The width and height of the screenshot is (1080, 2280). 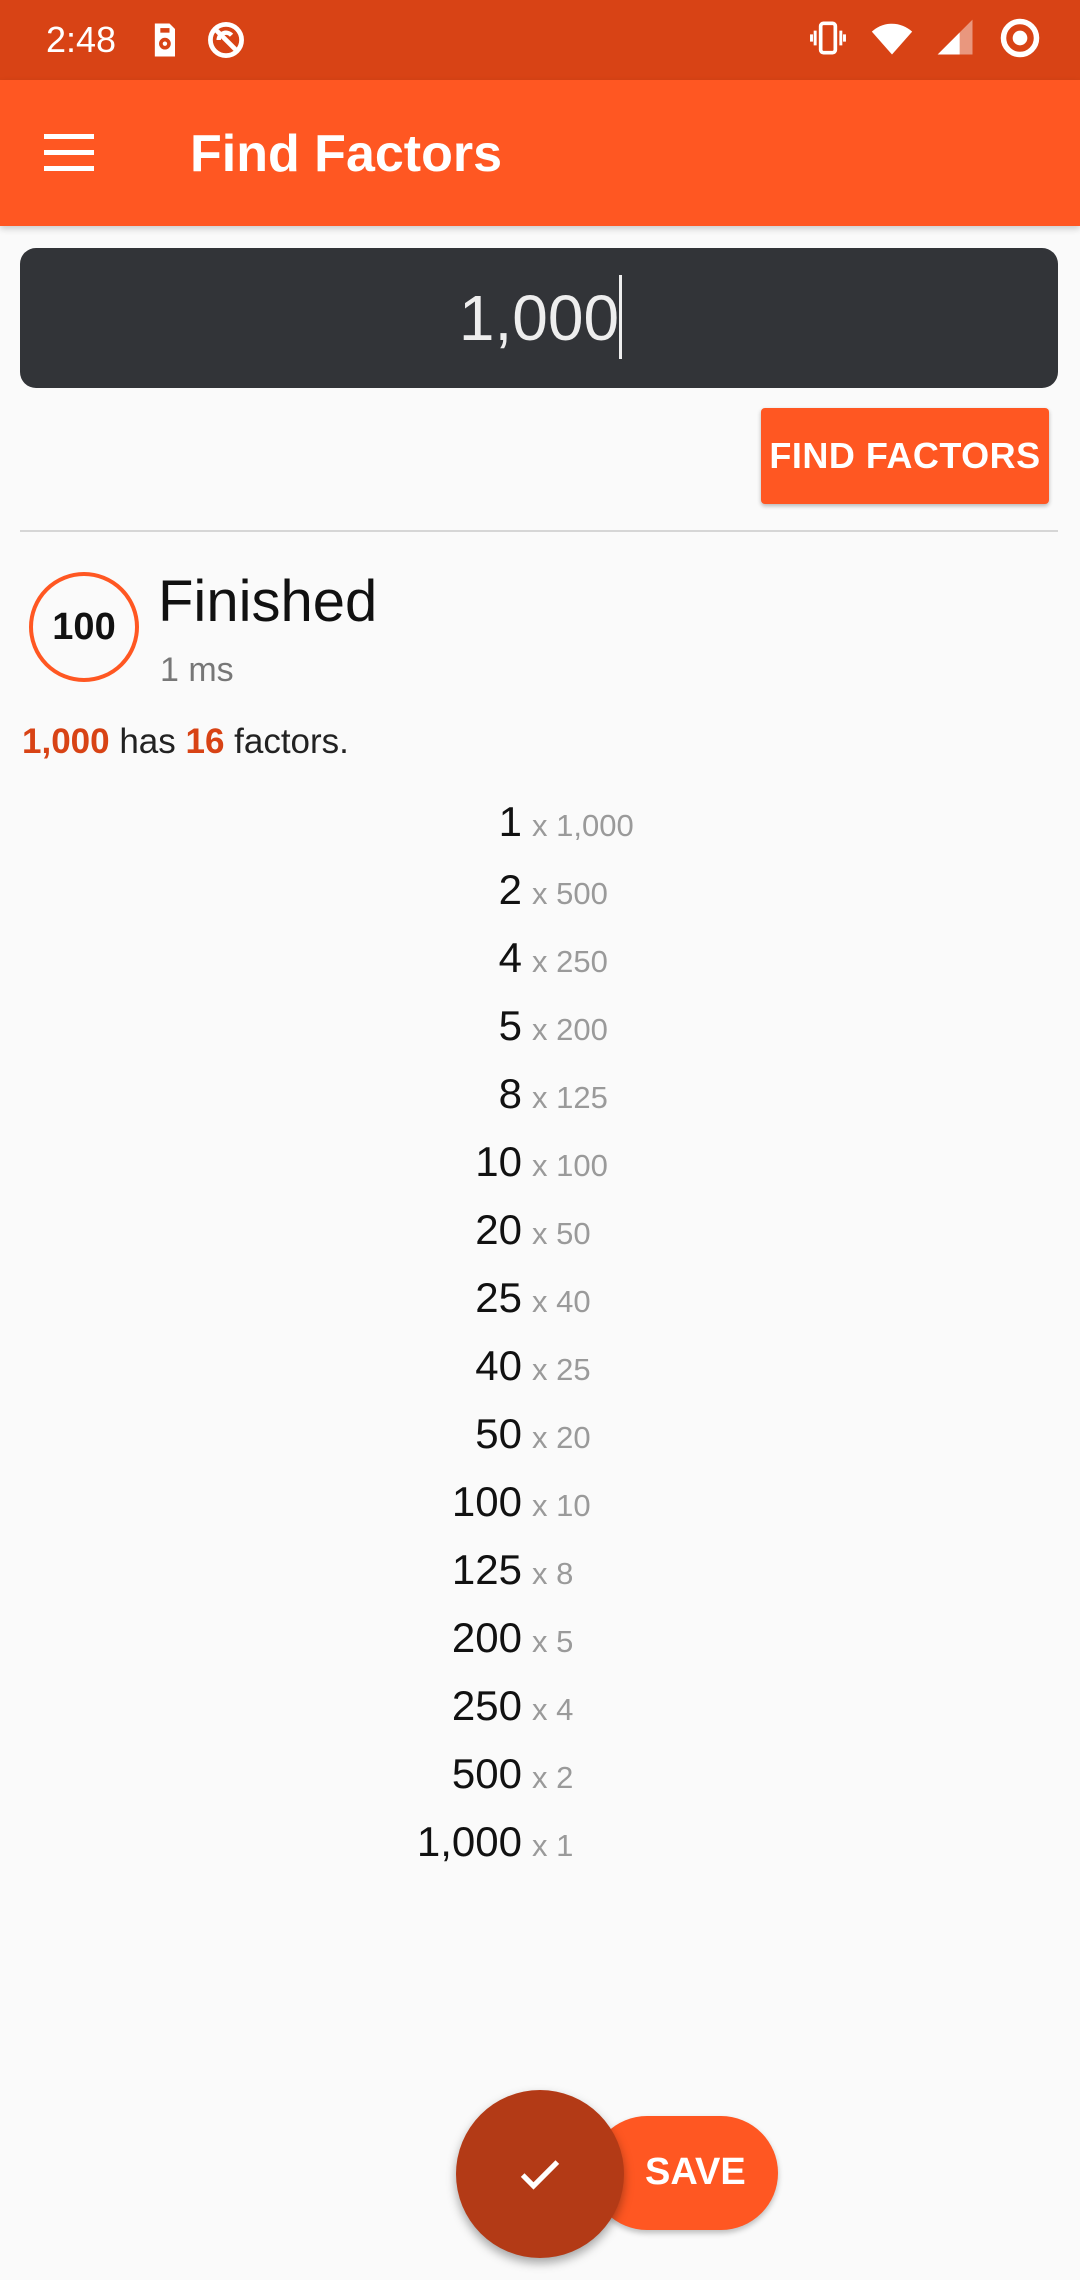 What do you see at coordinates (570, 893) in the screenshot?
I see `factor-pair: x 500` at bounding box center [570, 893].